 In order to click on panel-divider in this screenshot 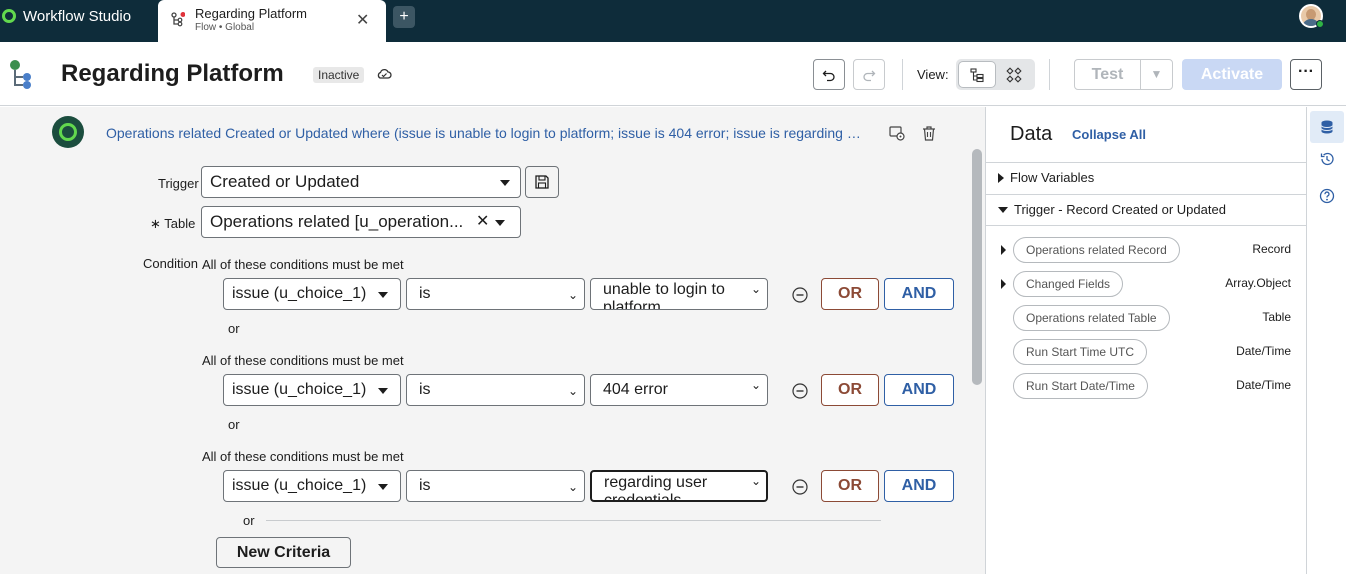, I will do `click(1146, 225)`.